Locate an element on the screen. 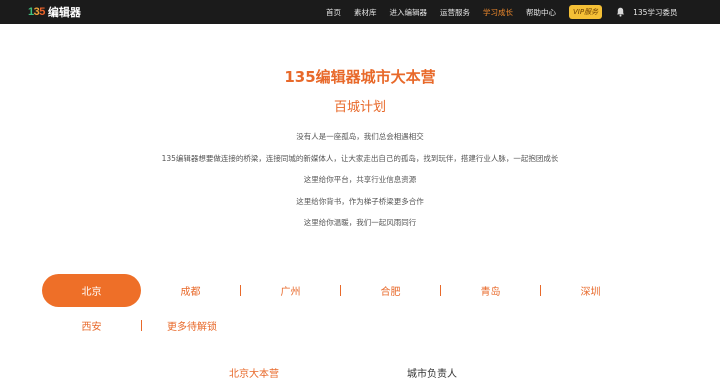  intro-line: 这里给你平台，共享行业信息资源 is located at coordinates (360, 179).